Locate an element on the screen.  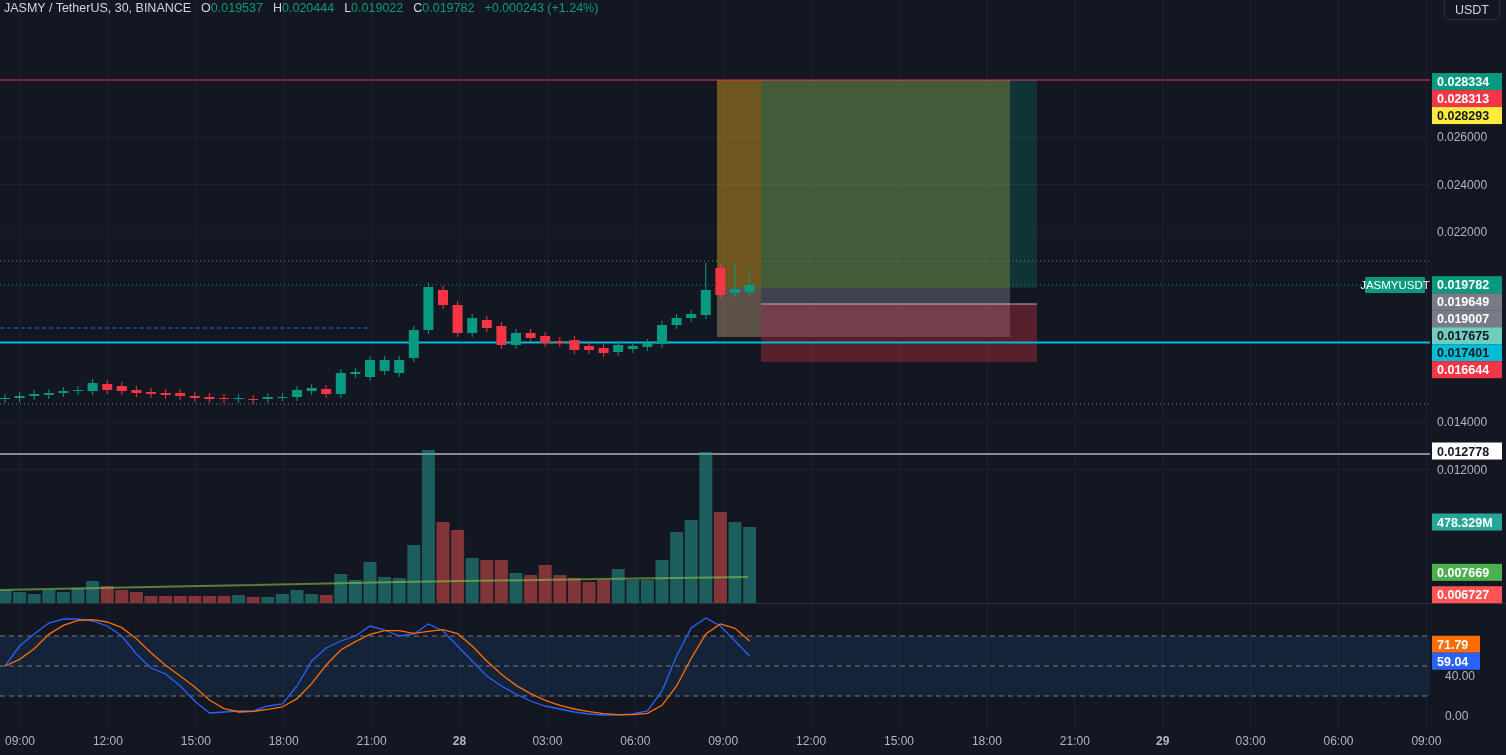
ohlc-key: L is located at coordinates (348, 8).